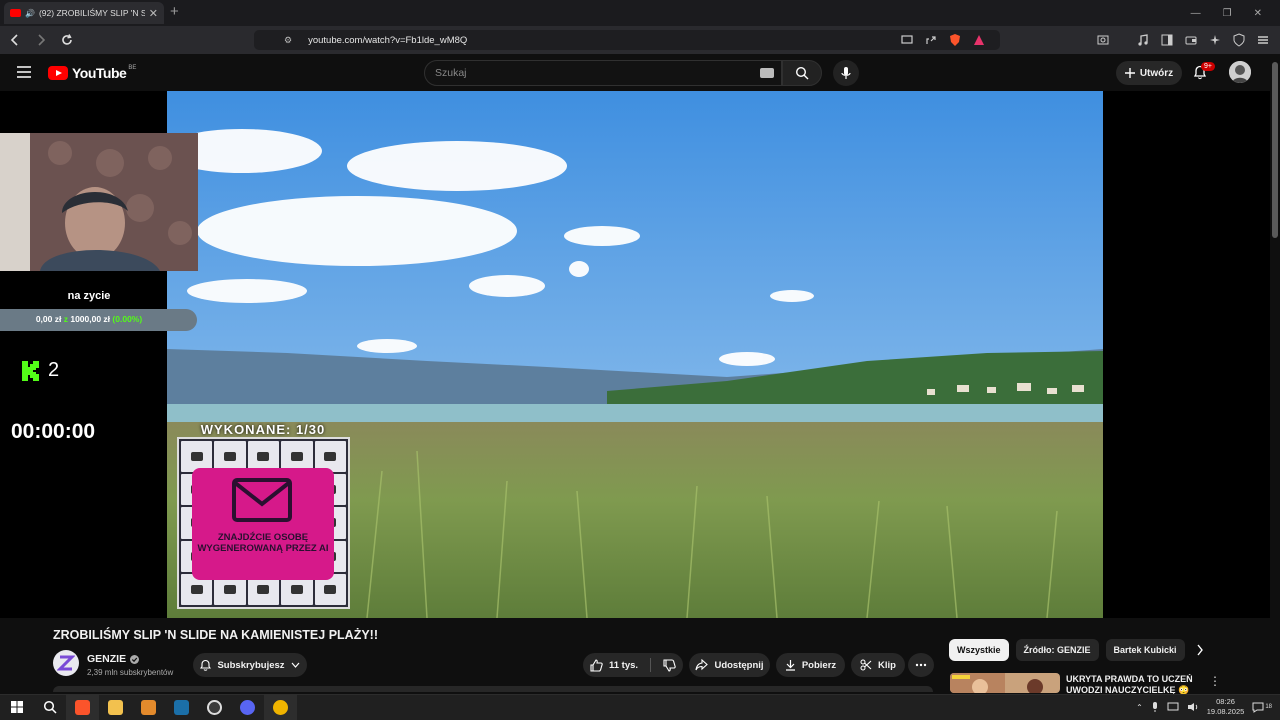  I want to click on brave-icon, so click(82, 707).